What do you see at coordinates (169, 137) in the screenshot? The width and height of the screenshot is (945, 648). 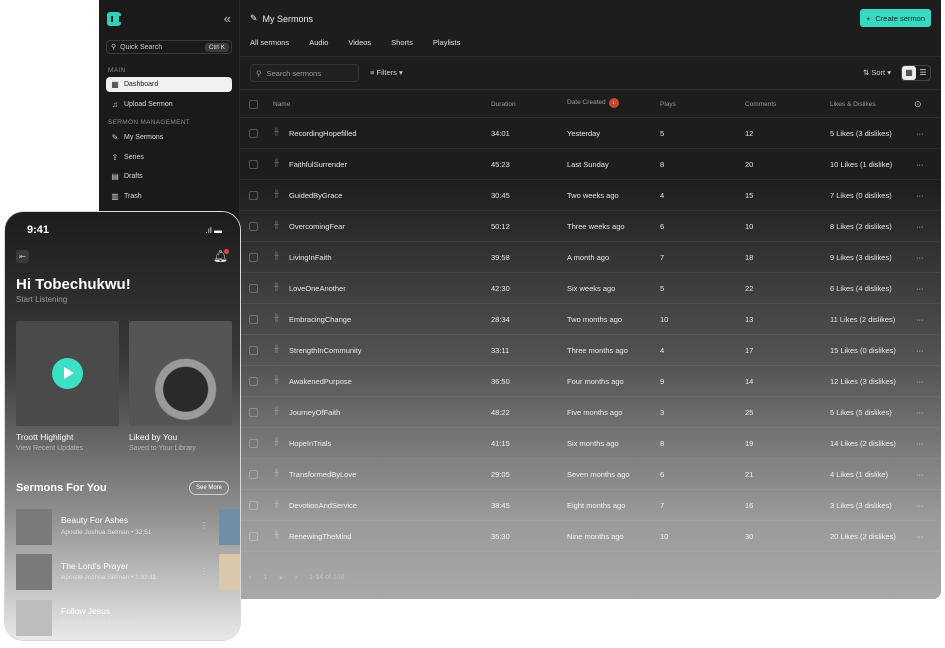 I see `sidebar-item-my-sermons: ✎ My Sermons` at bounding box center [169, 137].